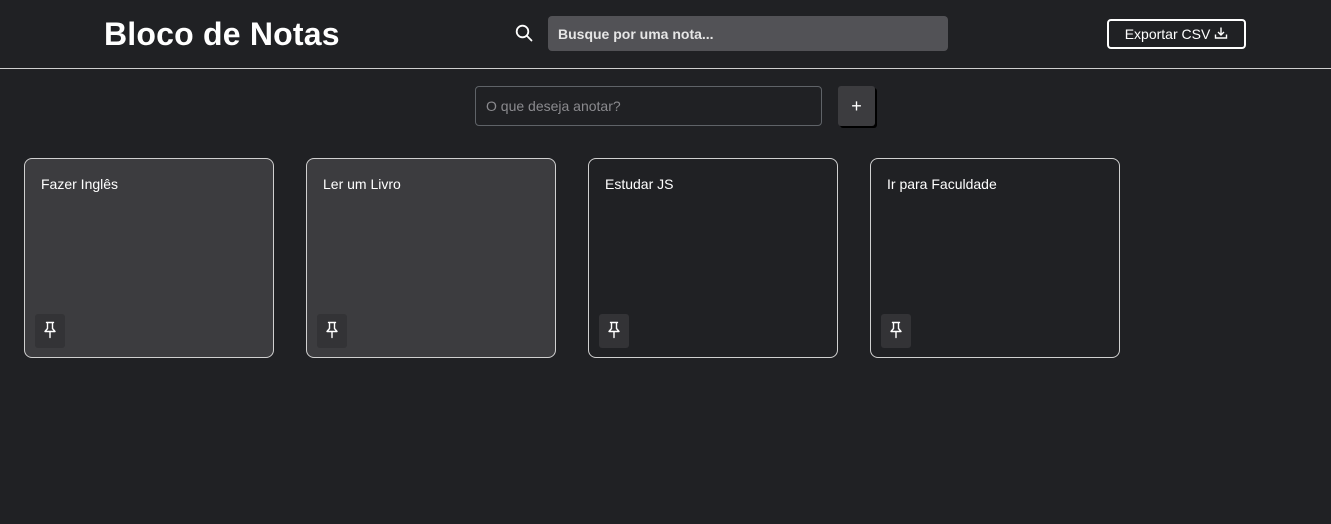  What do you see at coordinates (639, 184) in the screenshot?
I see `note-text: Estudar JS` at bounding box center [639, 184].